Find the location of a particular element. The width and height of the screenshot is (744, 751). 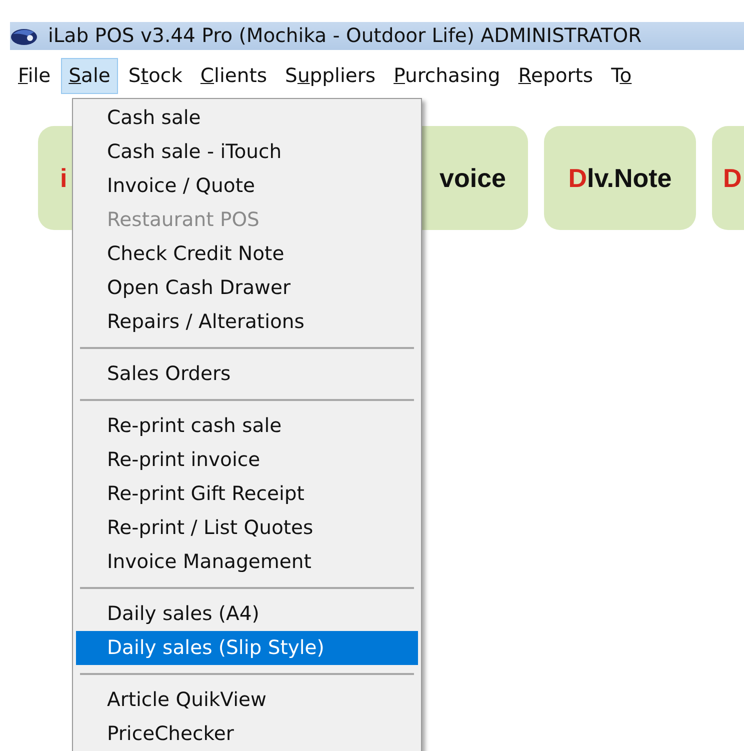

menu-item: Re-print cash sale is located at coordinates (247, 426).